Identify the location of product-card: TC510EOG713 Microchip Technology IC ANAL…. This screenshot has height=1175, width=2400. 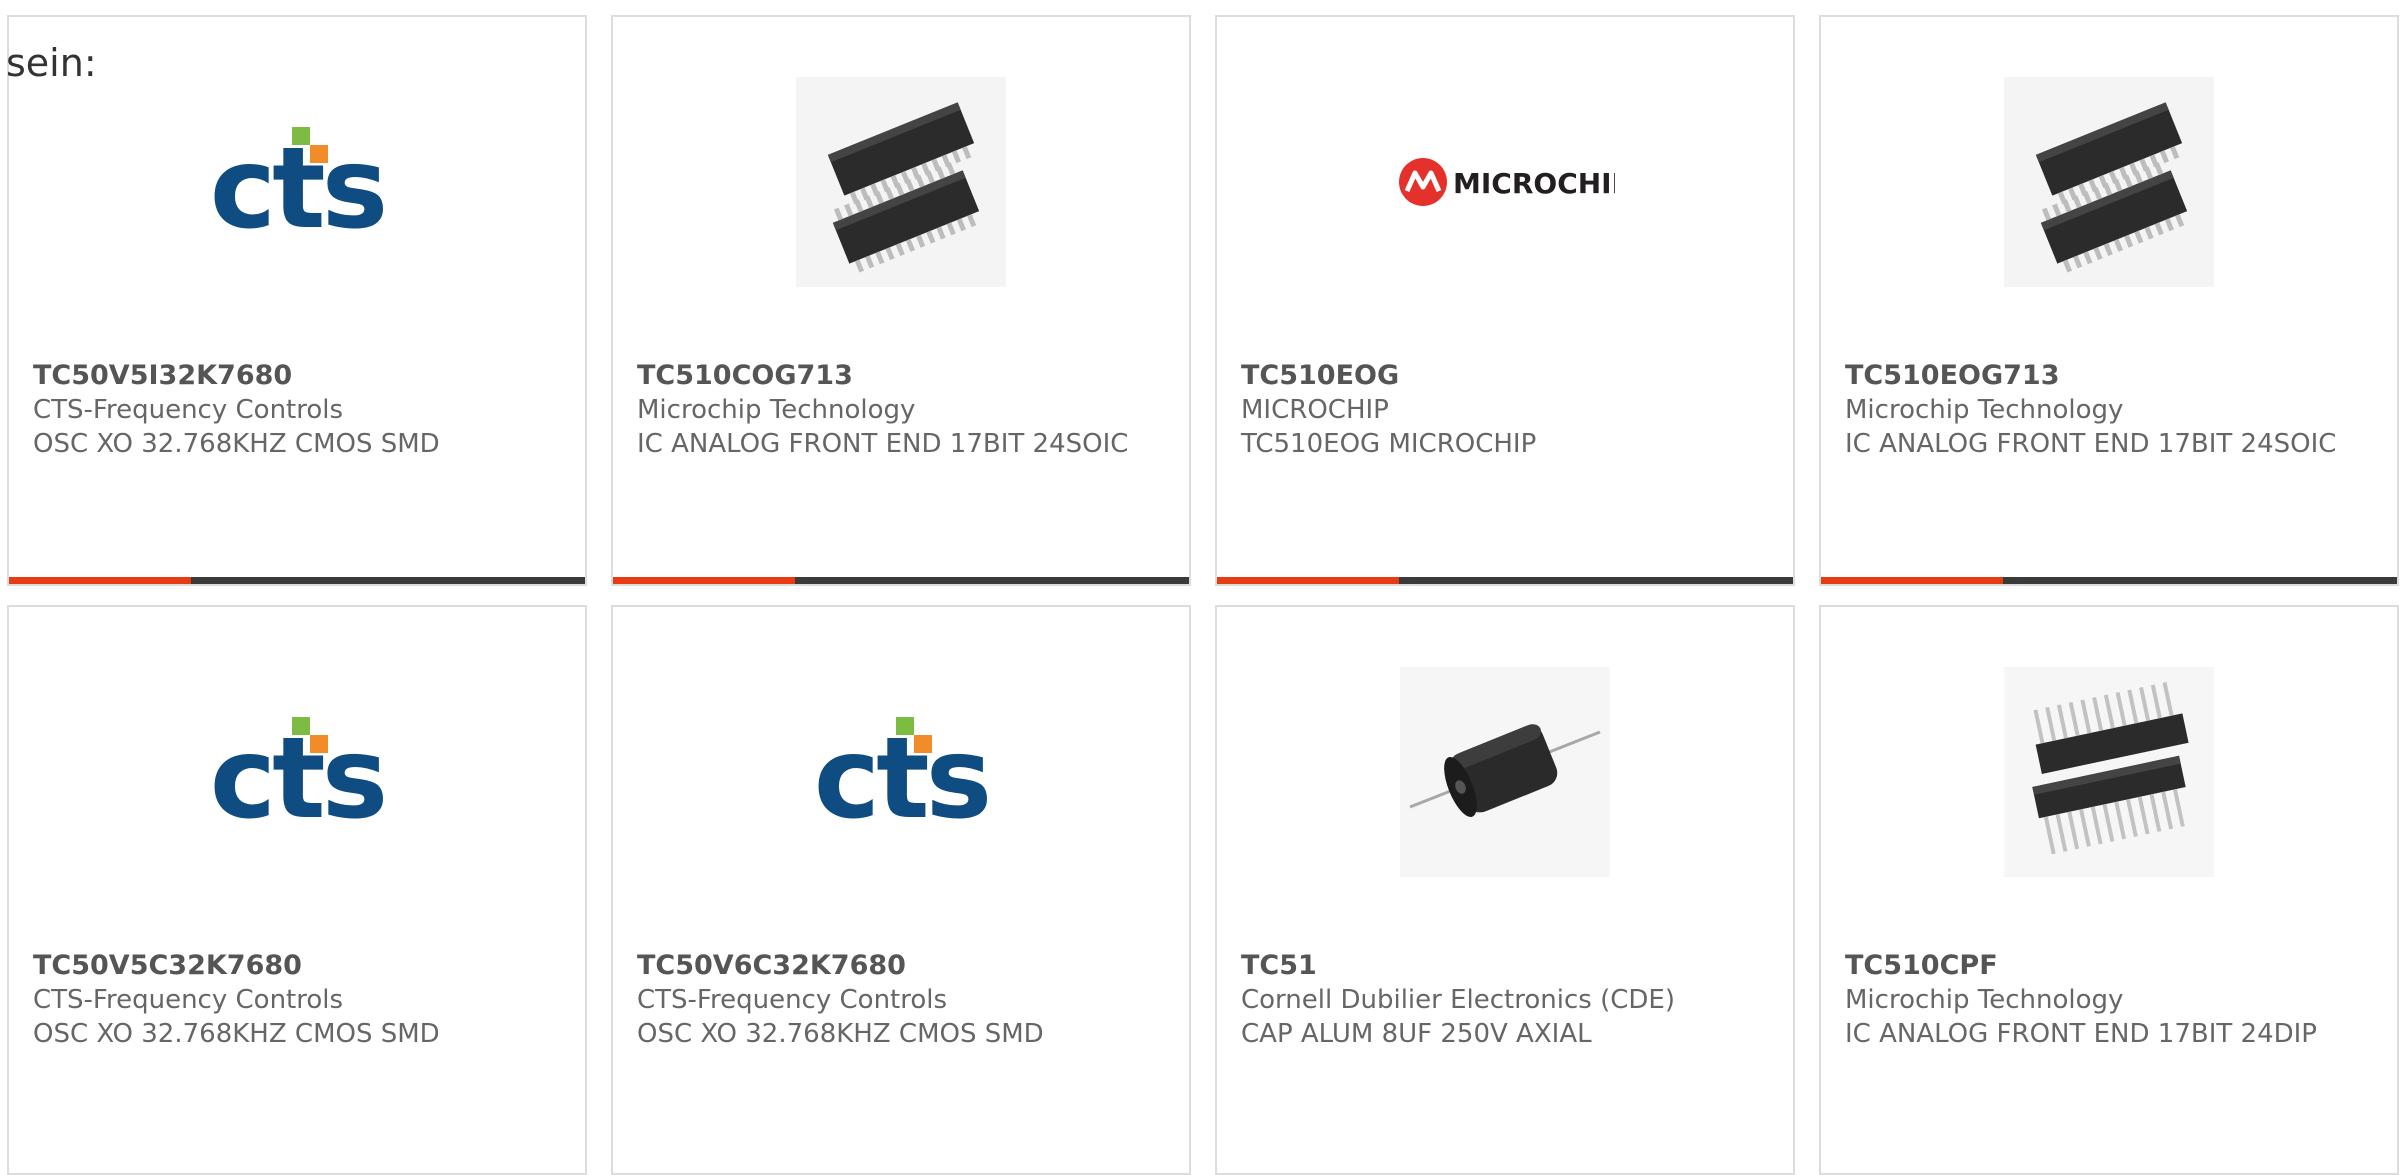
(2109, 300).